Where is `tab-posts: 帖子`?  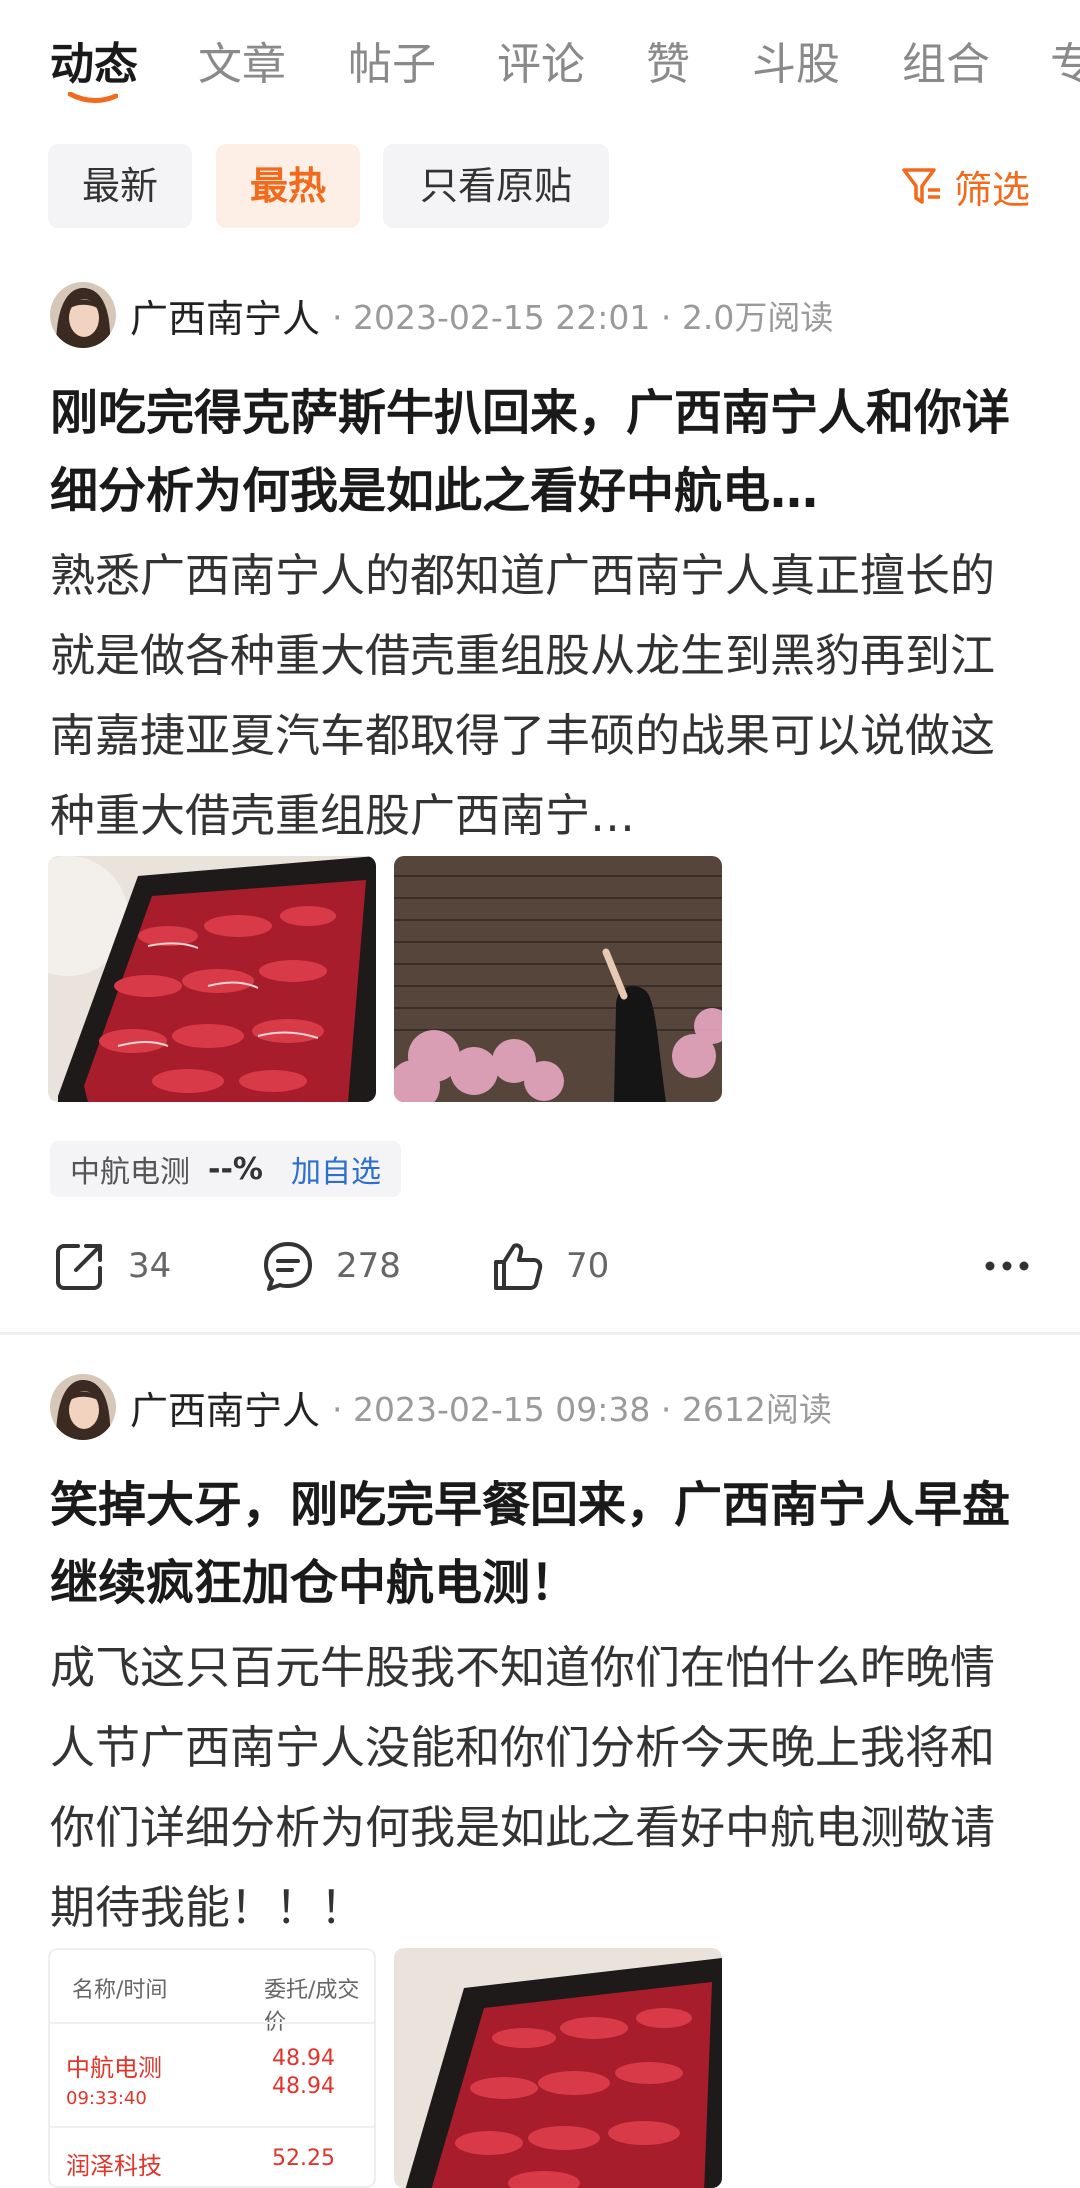
tab-posts: 帖子 is located at coordinates (392, 60).